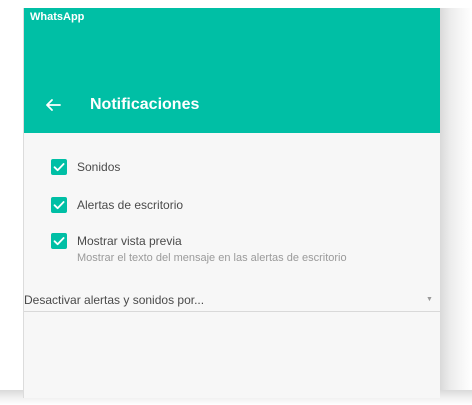 Image resolution: width=472 pixels, height=405 pixels. Describe the element at coordinates (456, 206) in the screenshot. I see `window-shadow-right` at that location.